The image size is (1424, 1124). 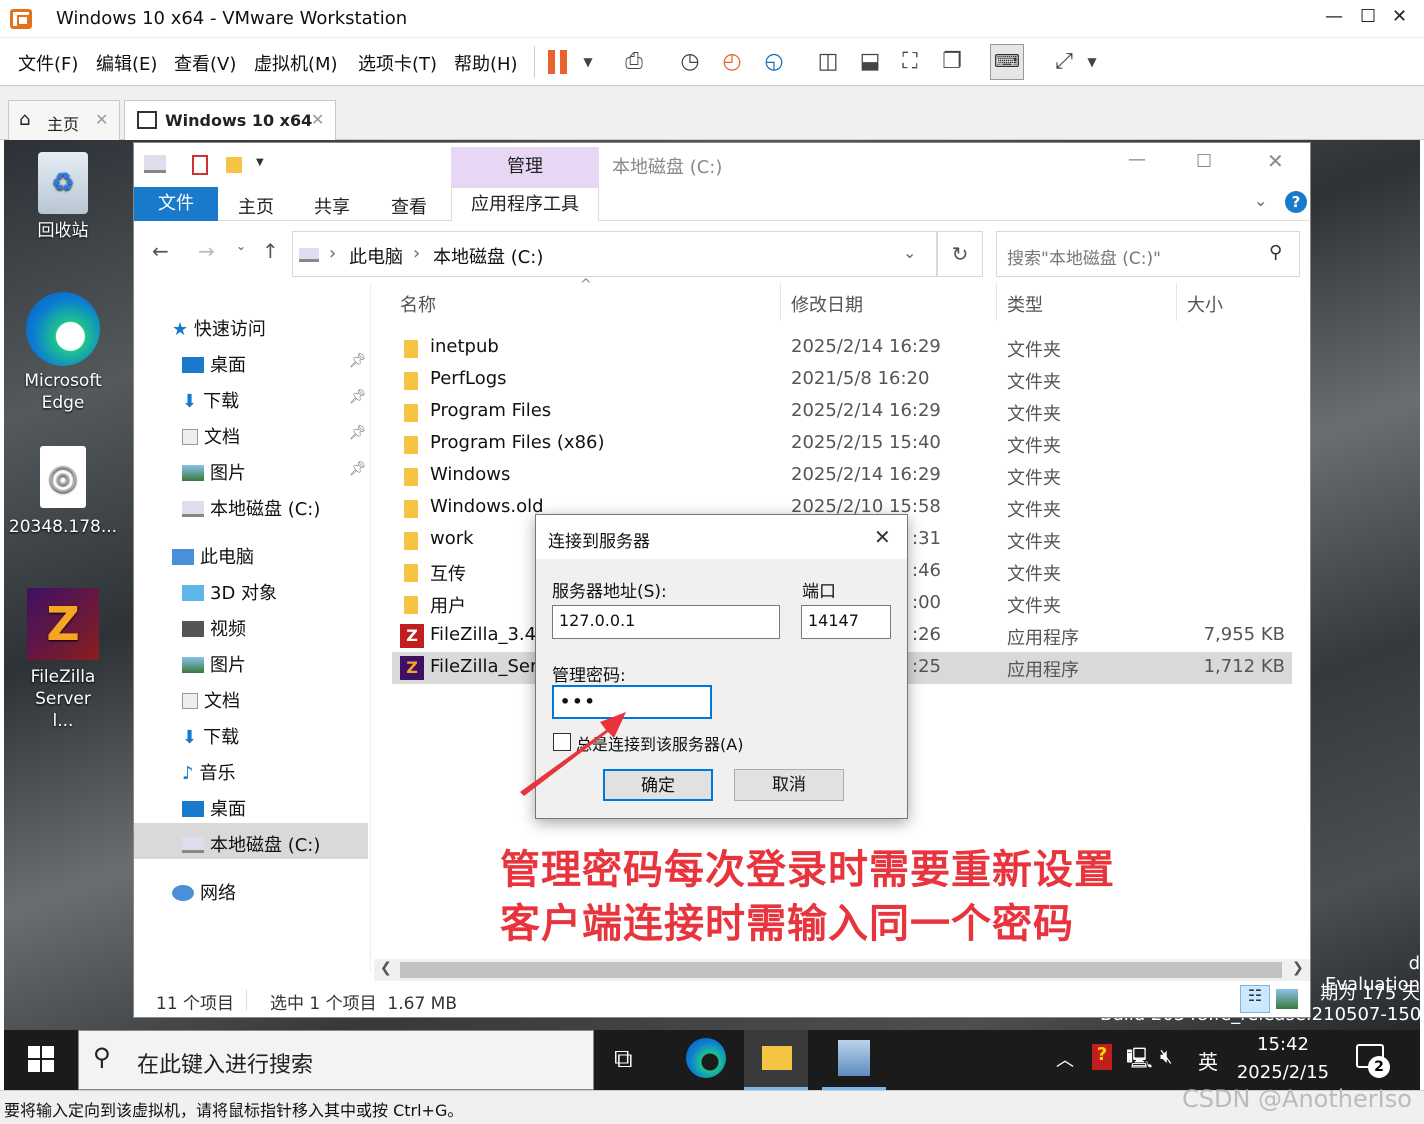 I want to click on fullscreen-icon: ⛶, so click(x=910, y=62).